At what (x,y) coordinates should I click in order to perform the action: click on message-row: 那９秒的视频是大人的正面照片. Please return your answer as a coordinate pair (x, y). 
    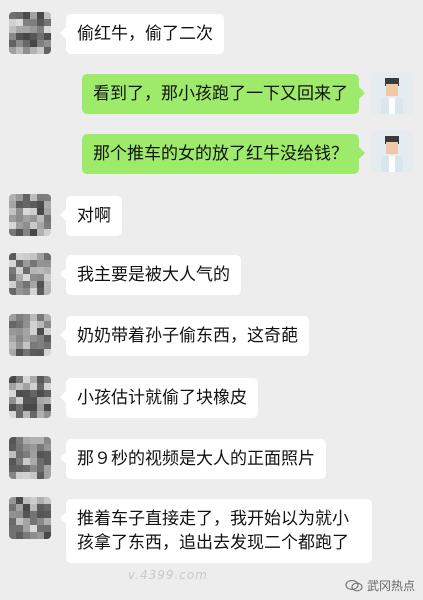
    Looking at the image, I should click on (211, 460).